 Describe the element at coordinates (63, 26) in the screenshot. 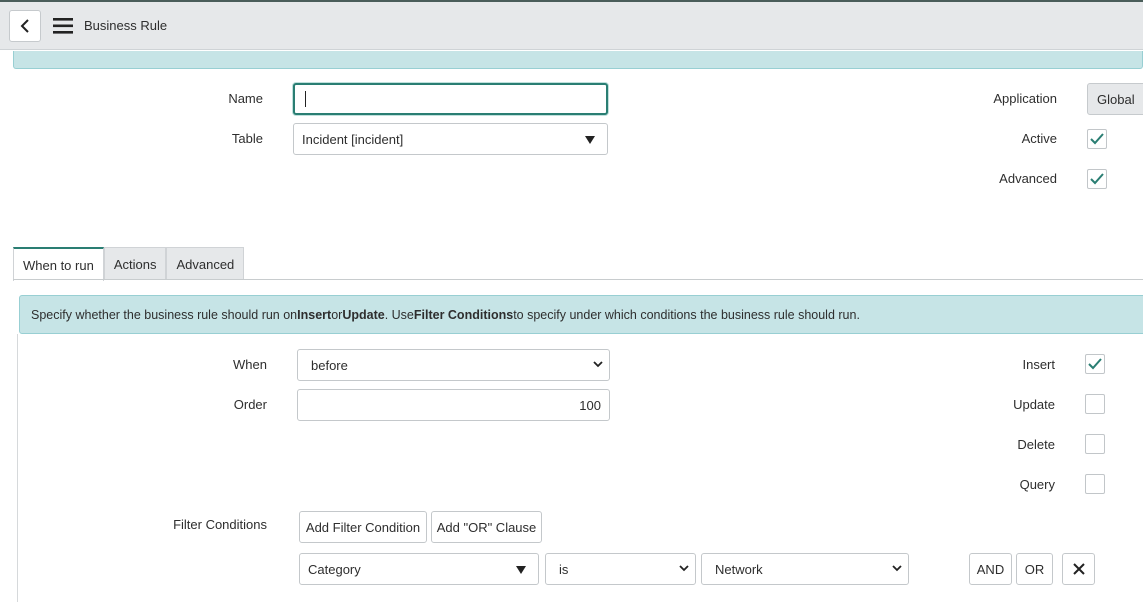

I see `hamburger-menu-icon` at that location.